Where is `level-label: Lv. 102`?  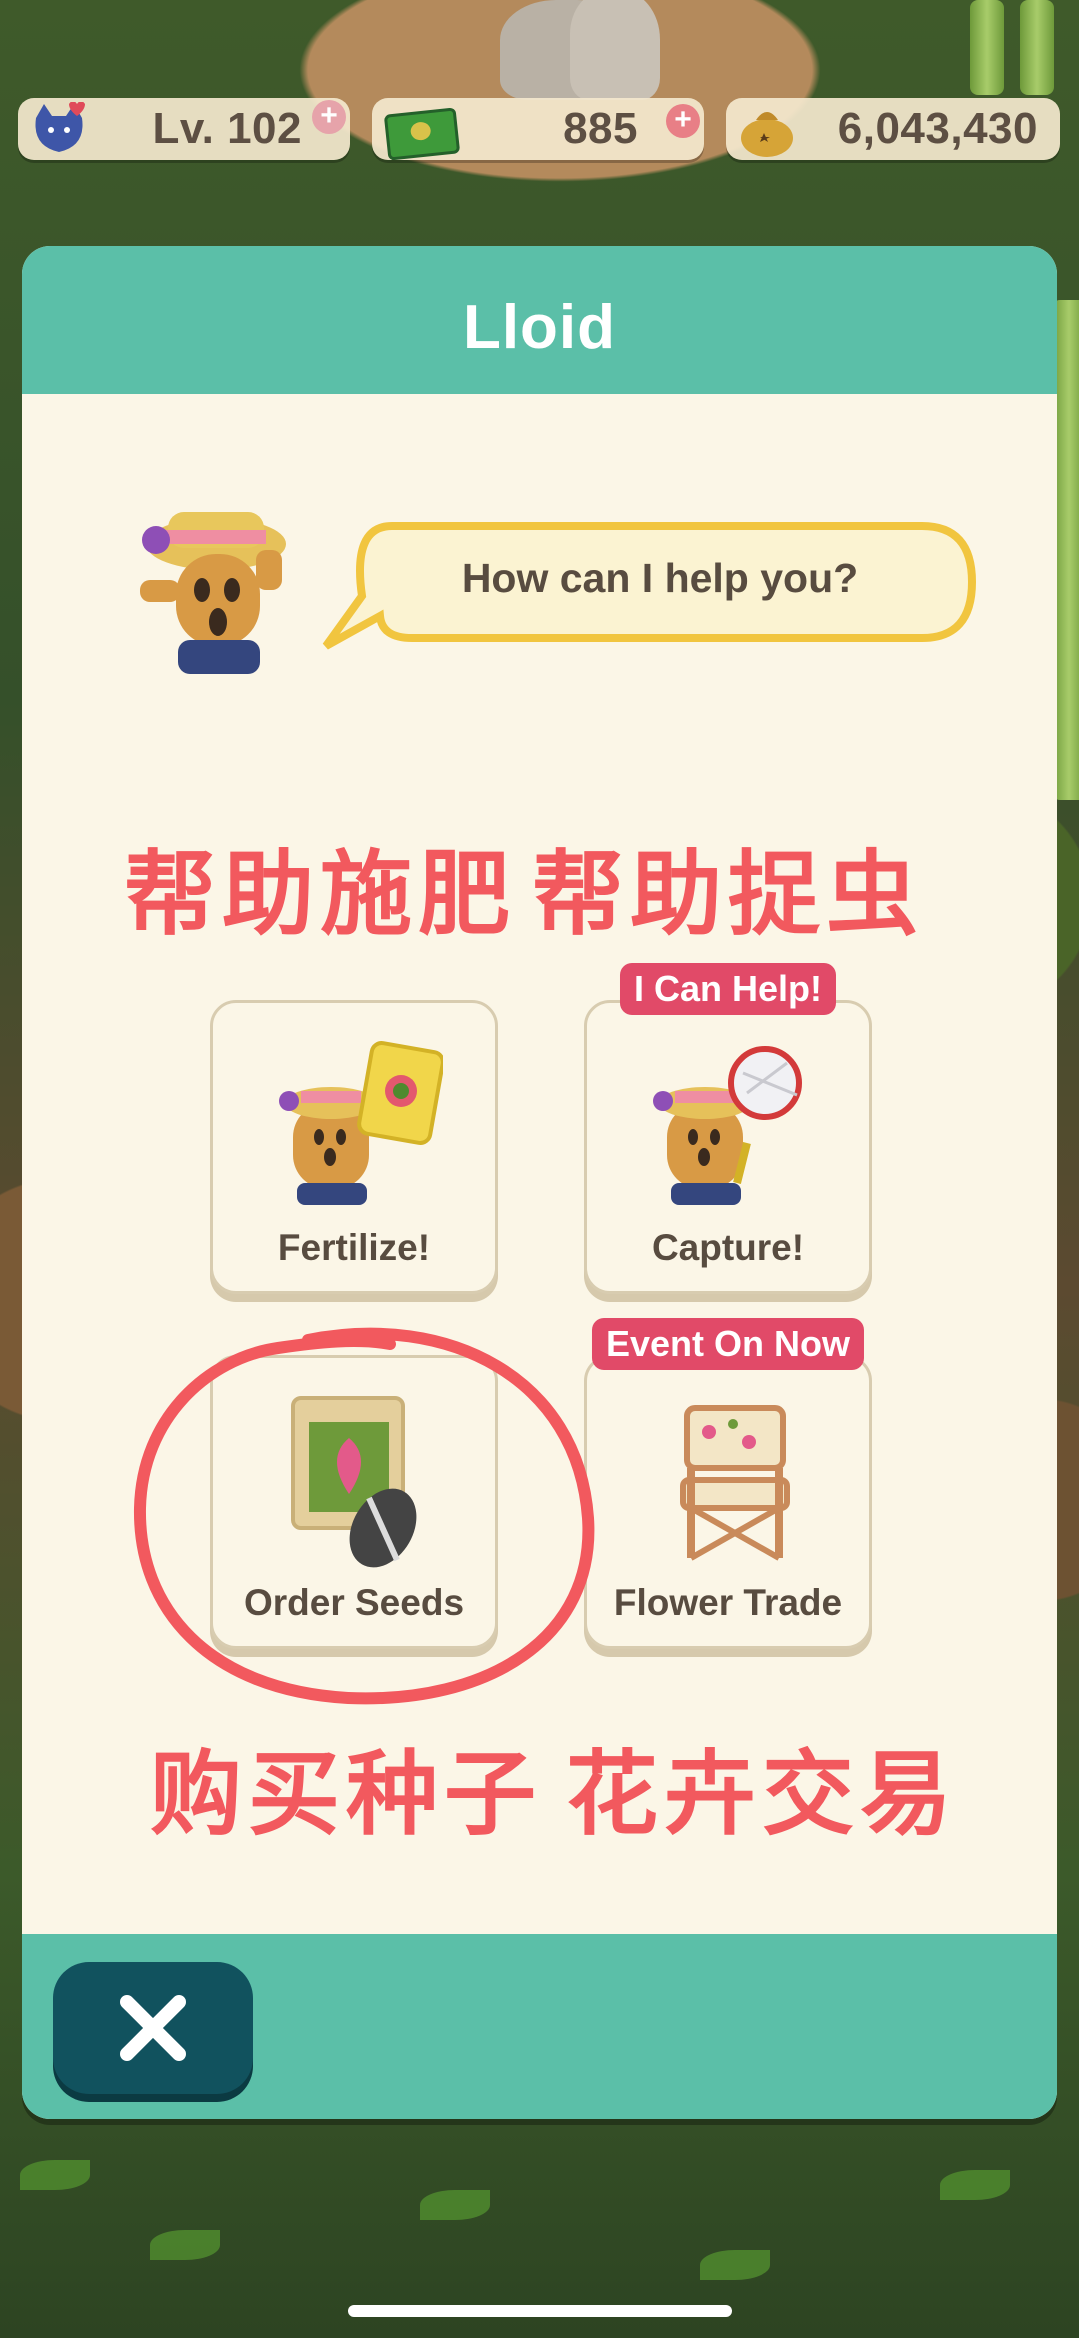
level-label: Lv. 102 is located at coordinates (227, 128).